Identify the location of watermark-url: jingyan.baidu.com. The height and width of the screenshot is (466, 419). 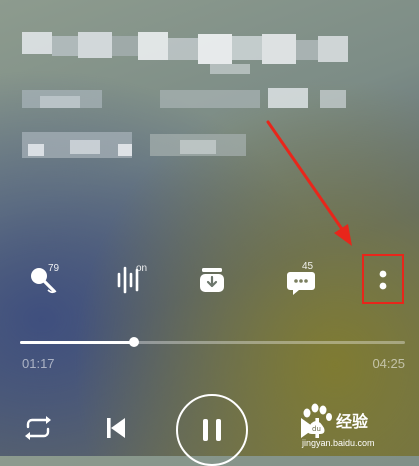
(338, 443).